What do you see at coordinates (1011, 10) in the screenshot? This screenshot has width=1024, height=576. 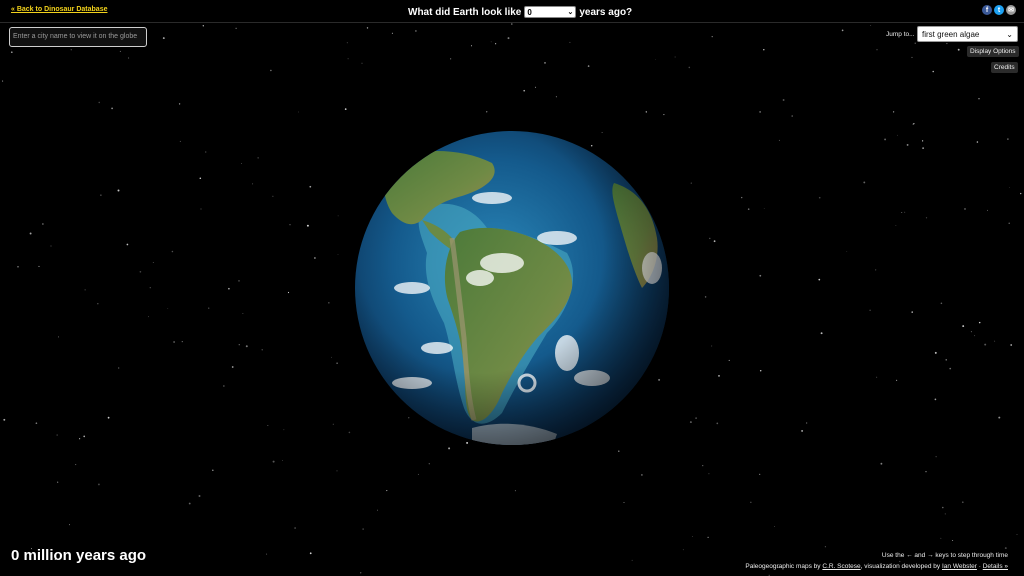 I see `email-icon: ✉` at bounding box center [1011, 10].